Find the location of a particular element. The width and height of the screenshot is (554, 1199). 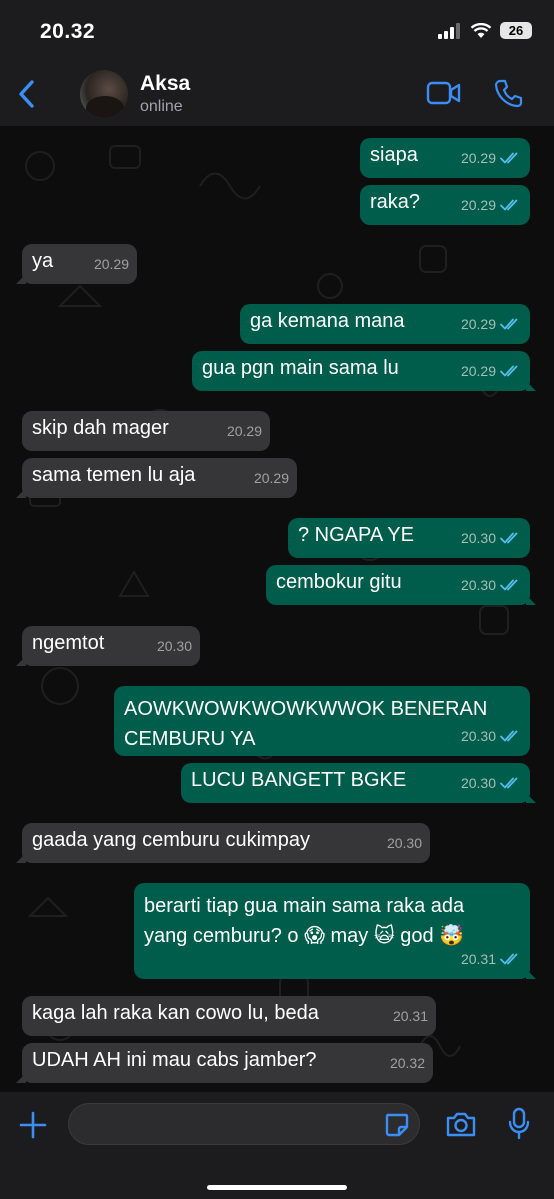

incoming-message: UDAH AH ini mau cabs jamber? 20.32 is located at coordinates (224, 1063).